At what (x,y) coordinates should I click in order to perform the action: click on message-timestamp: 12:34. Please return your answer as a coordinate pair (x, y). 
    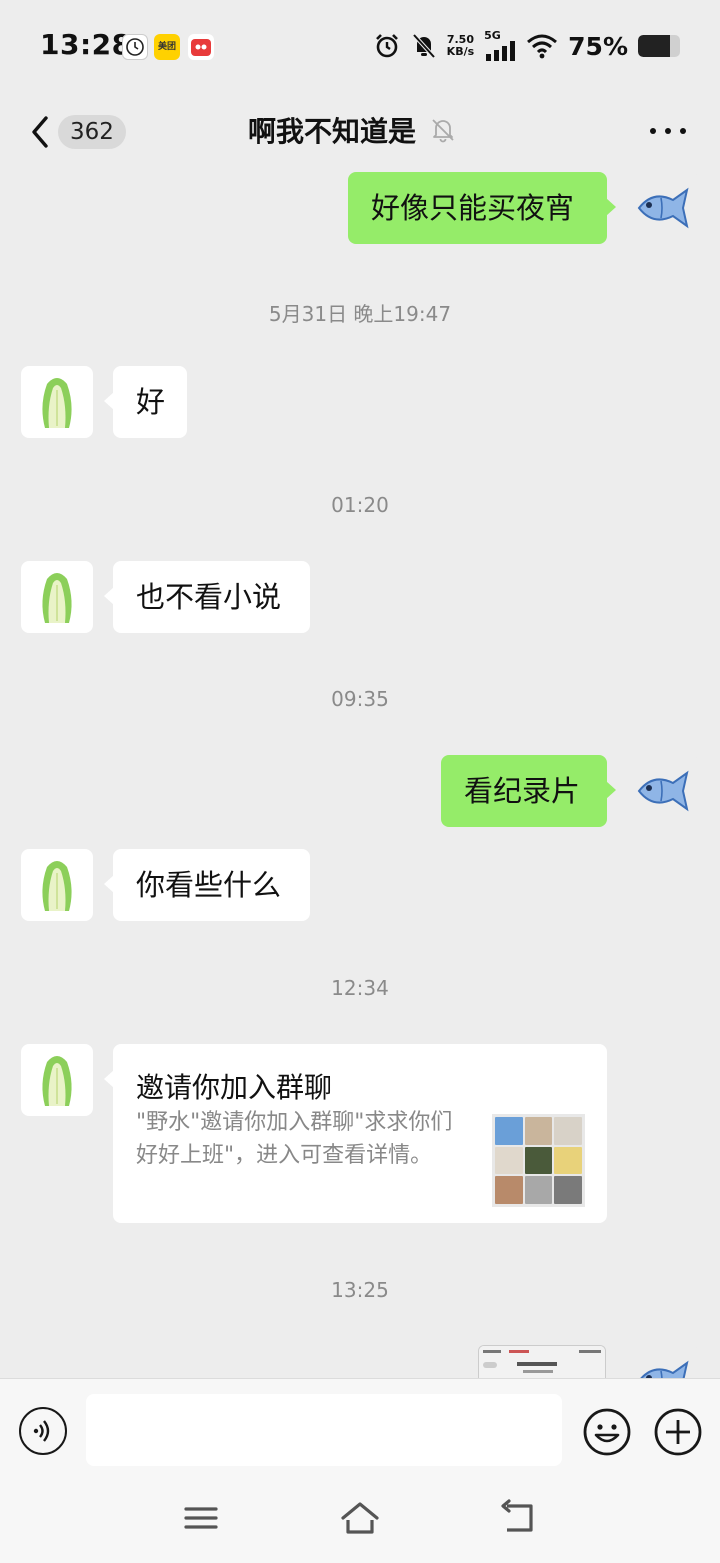
    Looking at the image, I should click on (360, 988).